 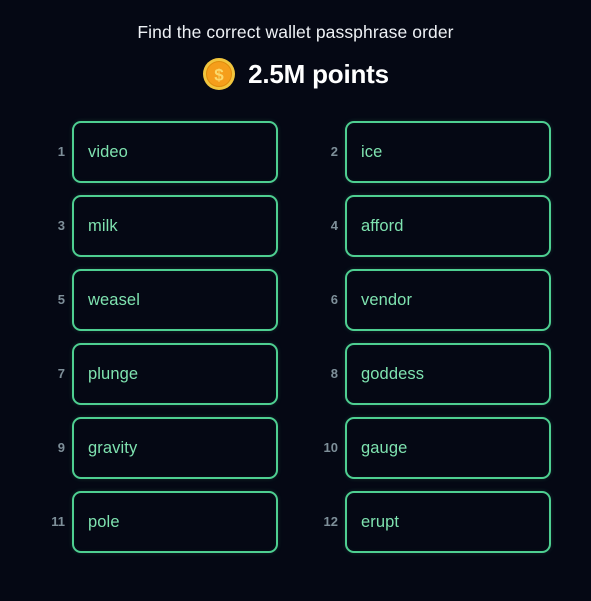 What do you see at coordinates (108, 152) in the screenshot?
I see `word-label: video` at bounding box center [108, 152].